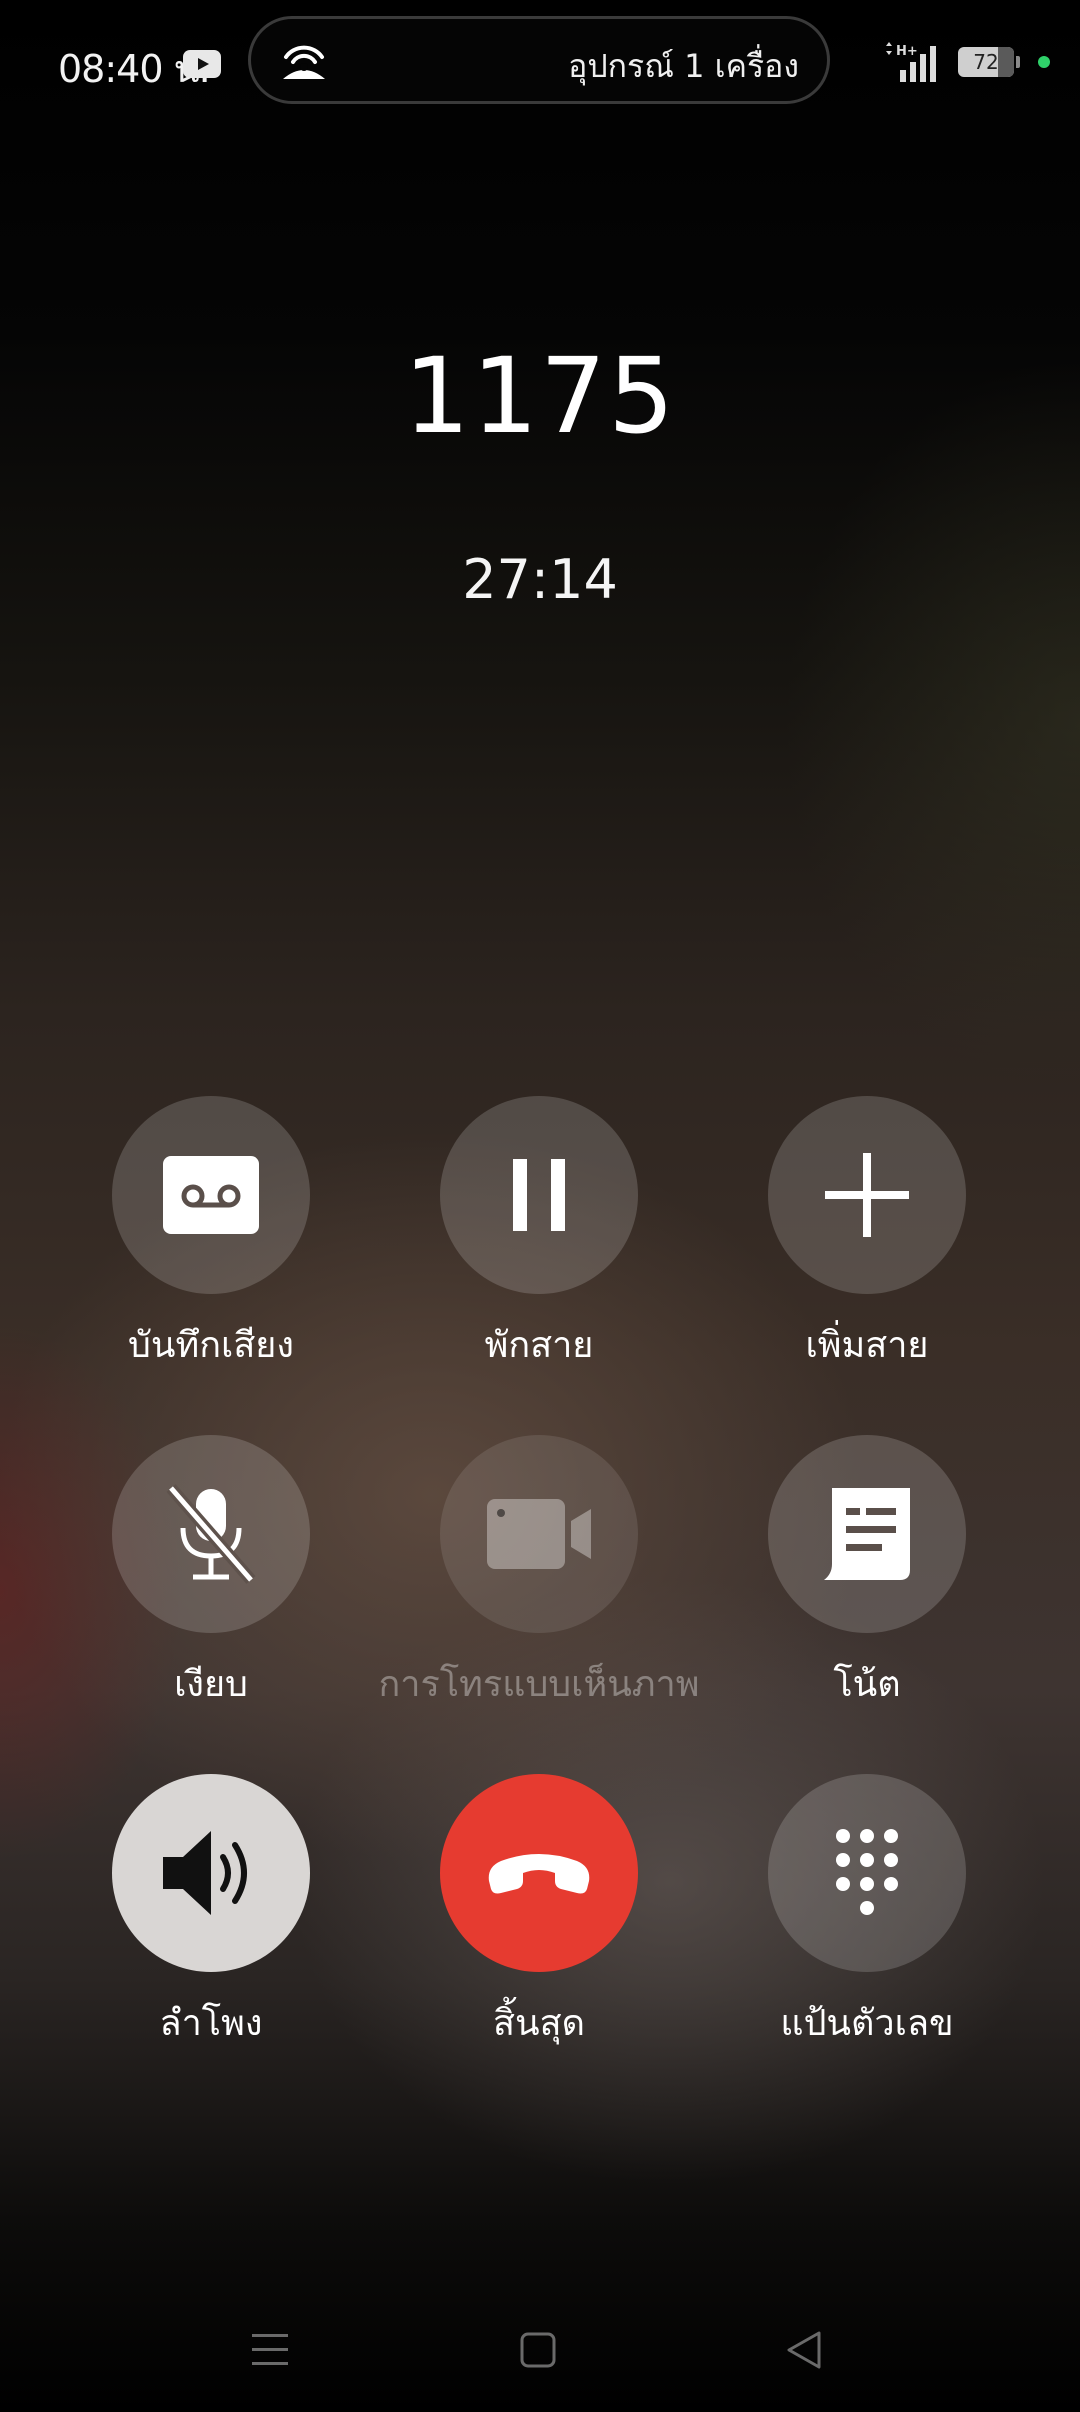 This screenshot has width=1080, height=2412. I want to click on hotspot-pill: อุปกรณ์ 1 เครื่อง, so click(539, 60).